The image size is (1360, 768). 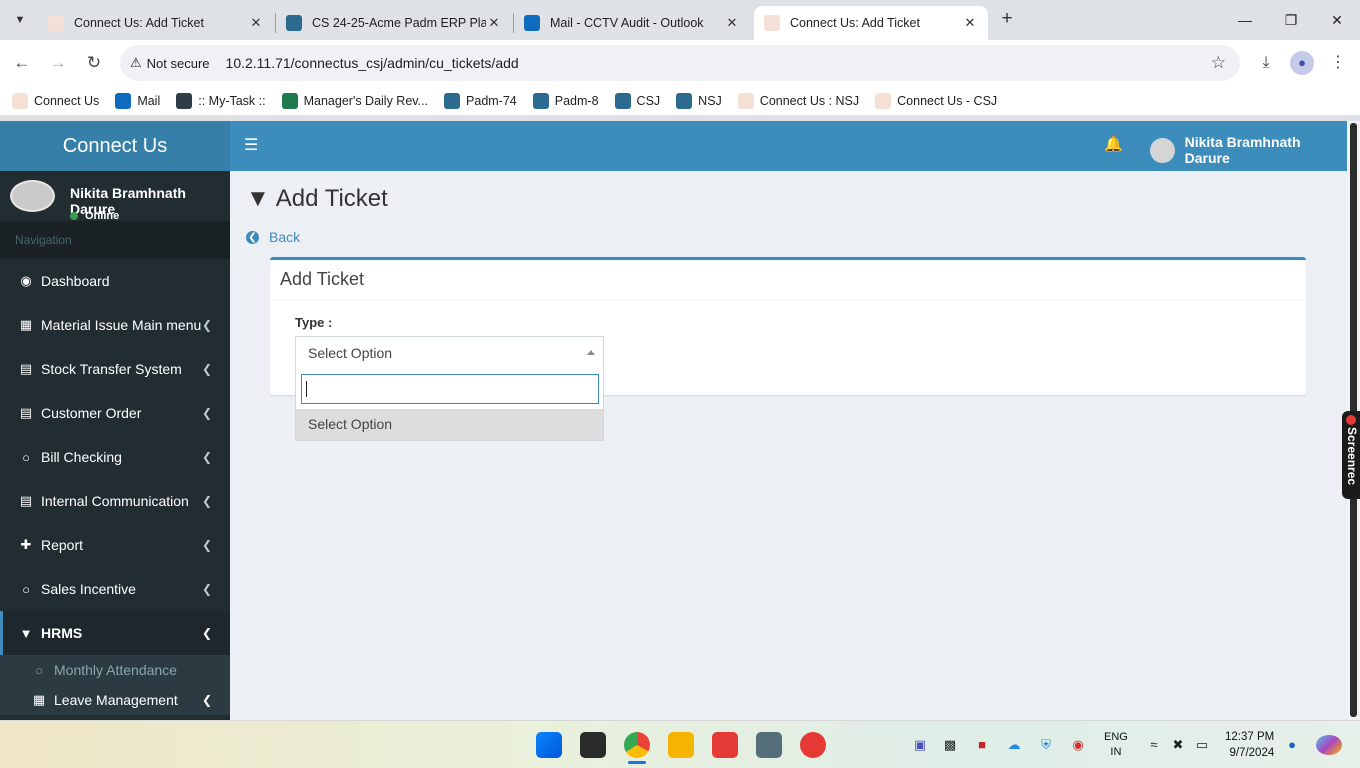 I want to click on hamburger-menu-icon: ☰, so click(x=252, y=145).